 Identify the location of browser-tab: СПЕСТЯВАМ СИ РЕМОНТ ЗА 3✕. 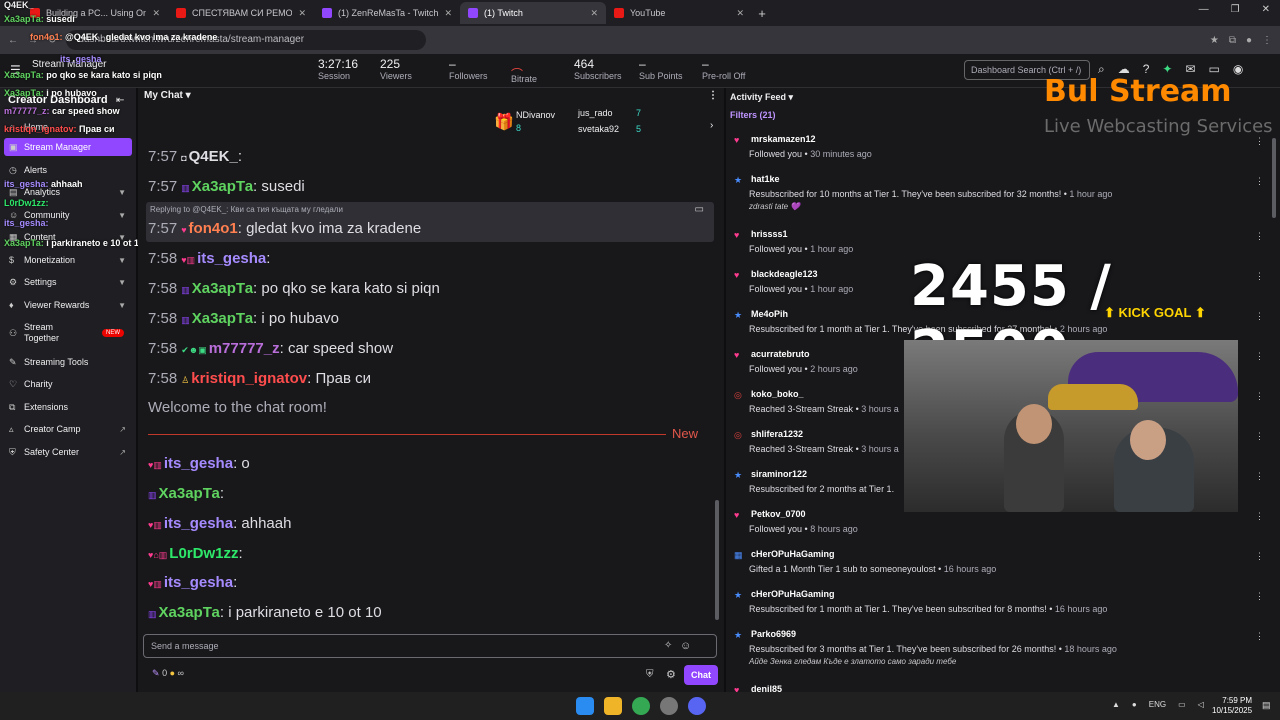
(241, 13).